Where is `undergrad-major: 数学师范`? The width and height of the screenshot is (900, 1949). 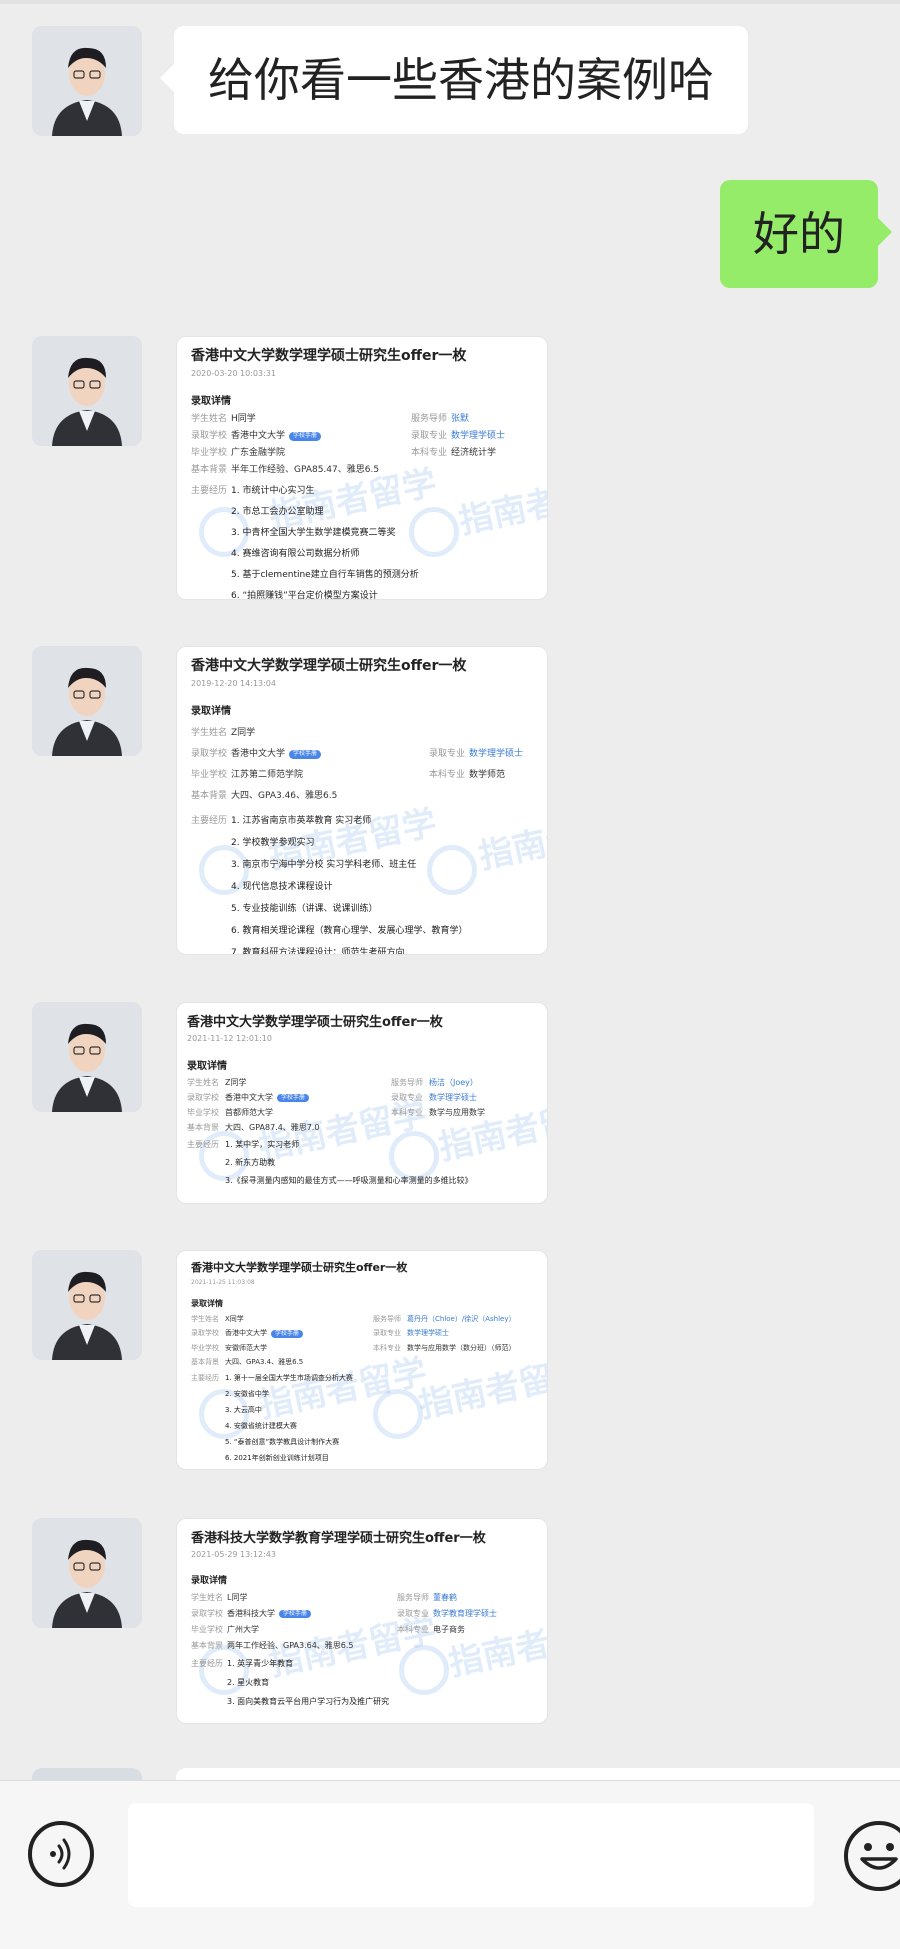 undergrad-major: 数学师范 is located at coordinates (487, 775).